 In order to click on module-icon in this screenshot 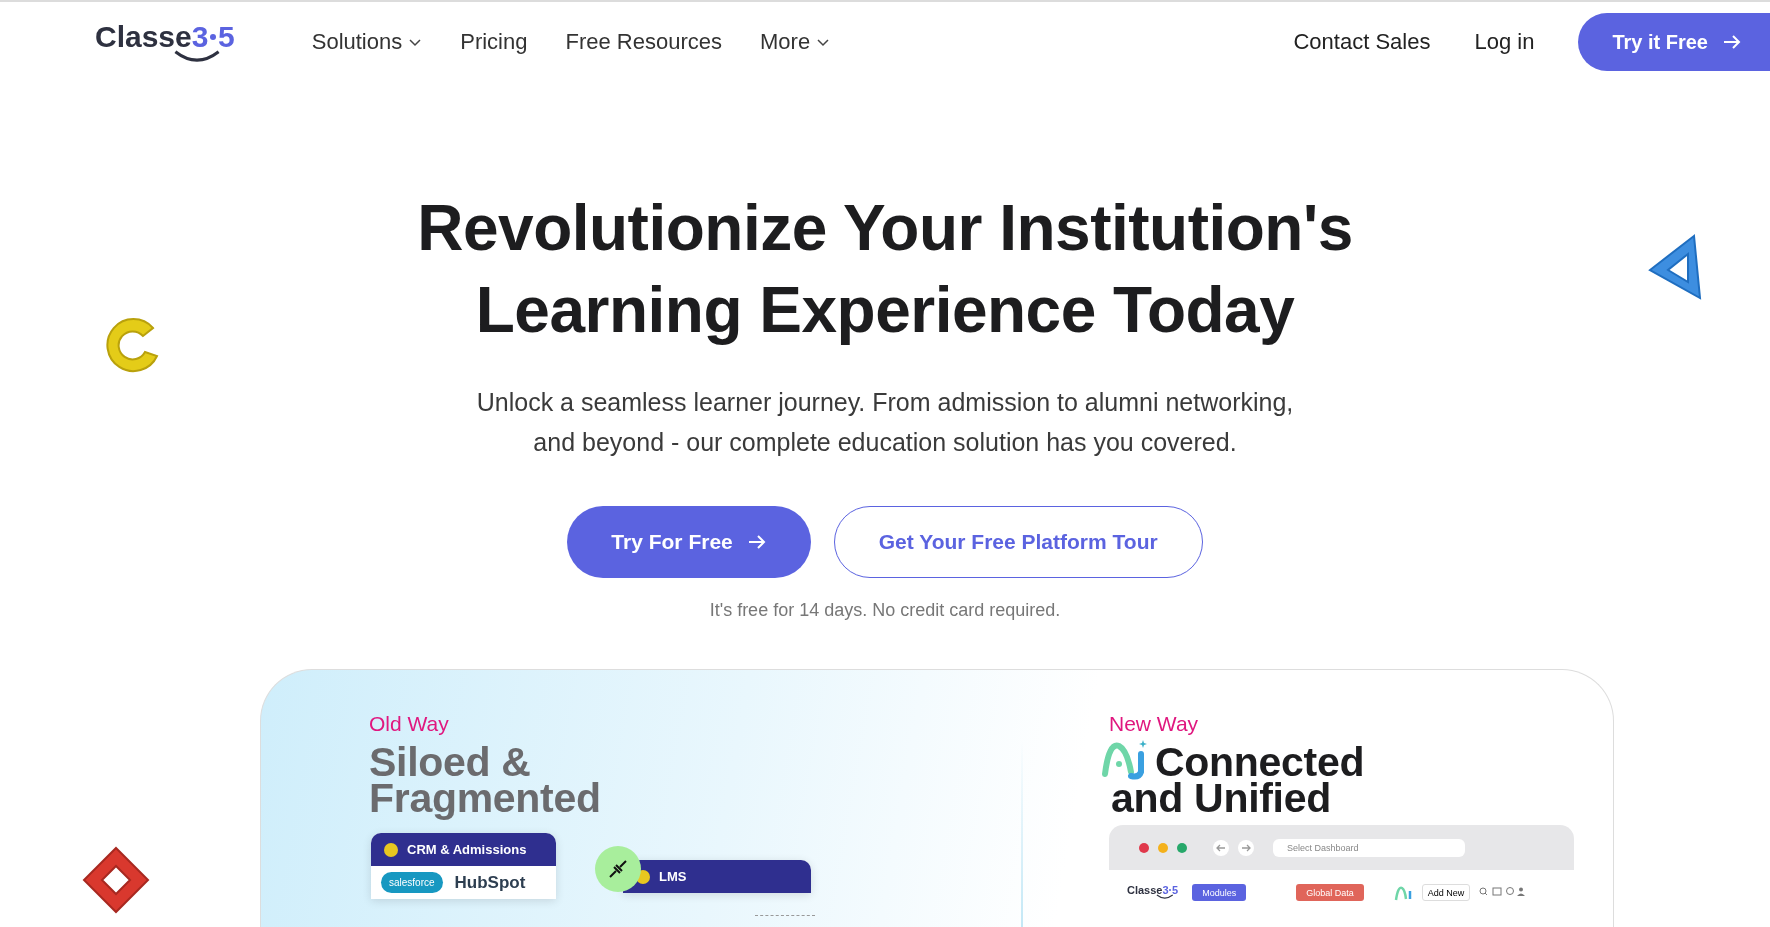, I will do `click(391, 849)`.